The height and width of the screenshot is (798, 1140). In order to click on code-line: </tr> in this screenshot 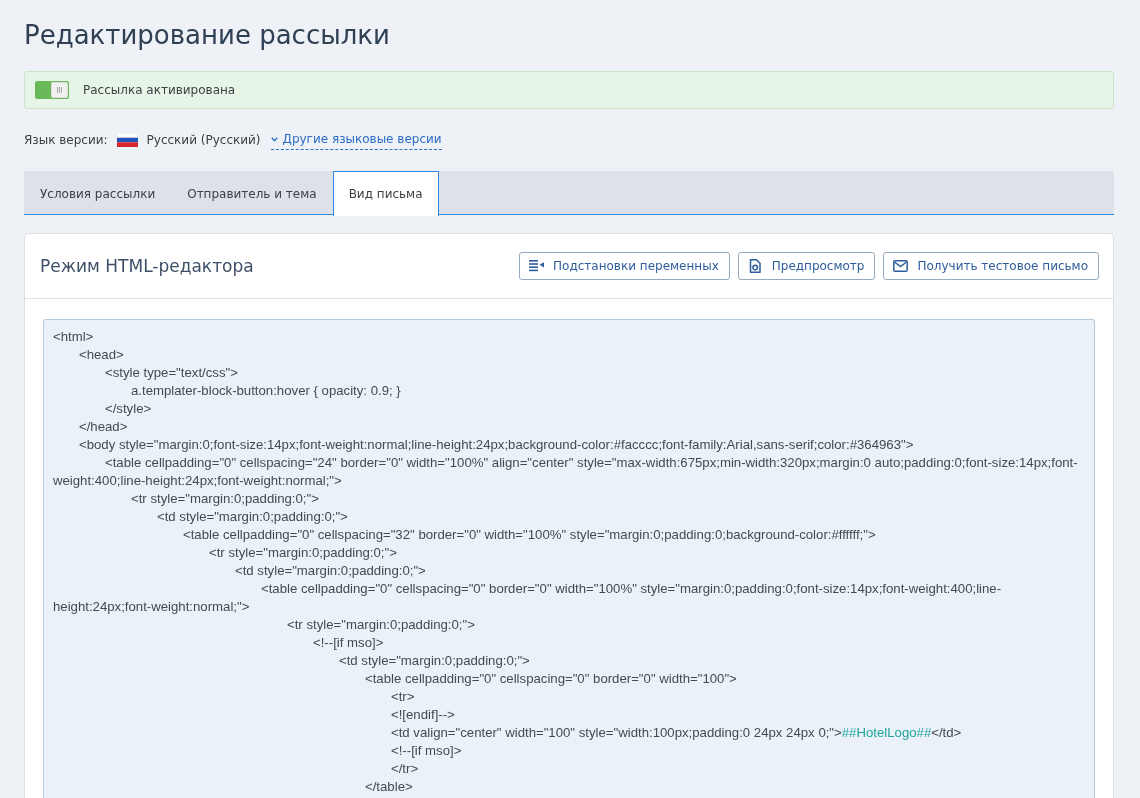, I will do `click(405, 769)`.